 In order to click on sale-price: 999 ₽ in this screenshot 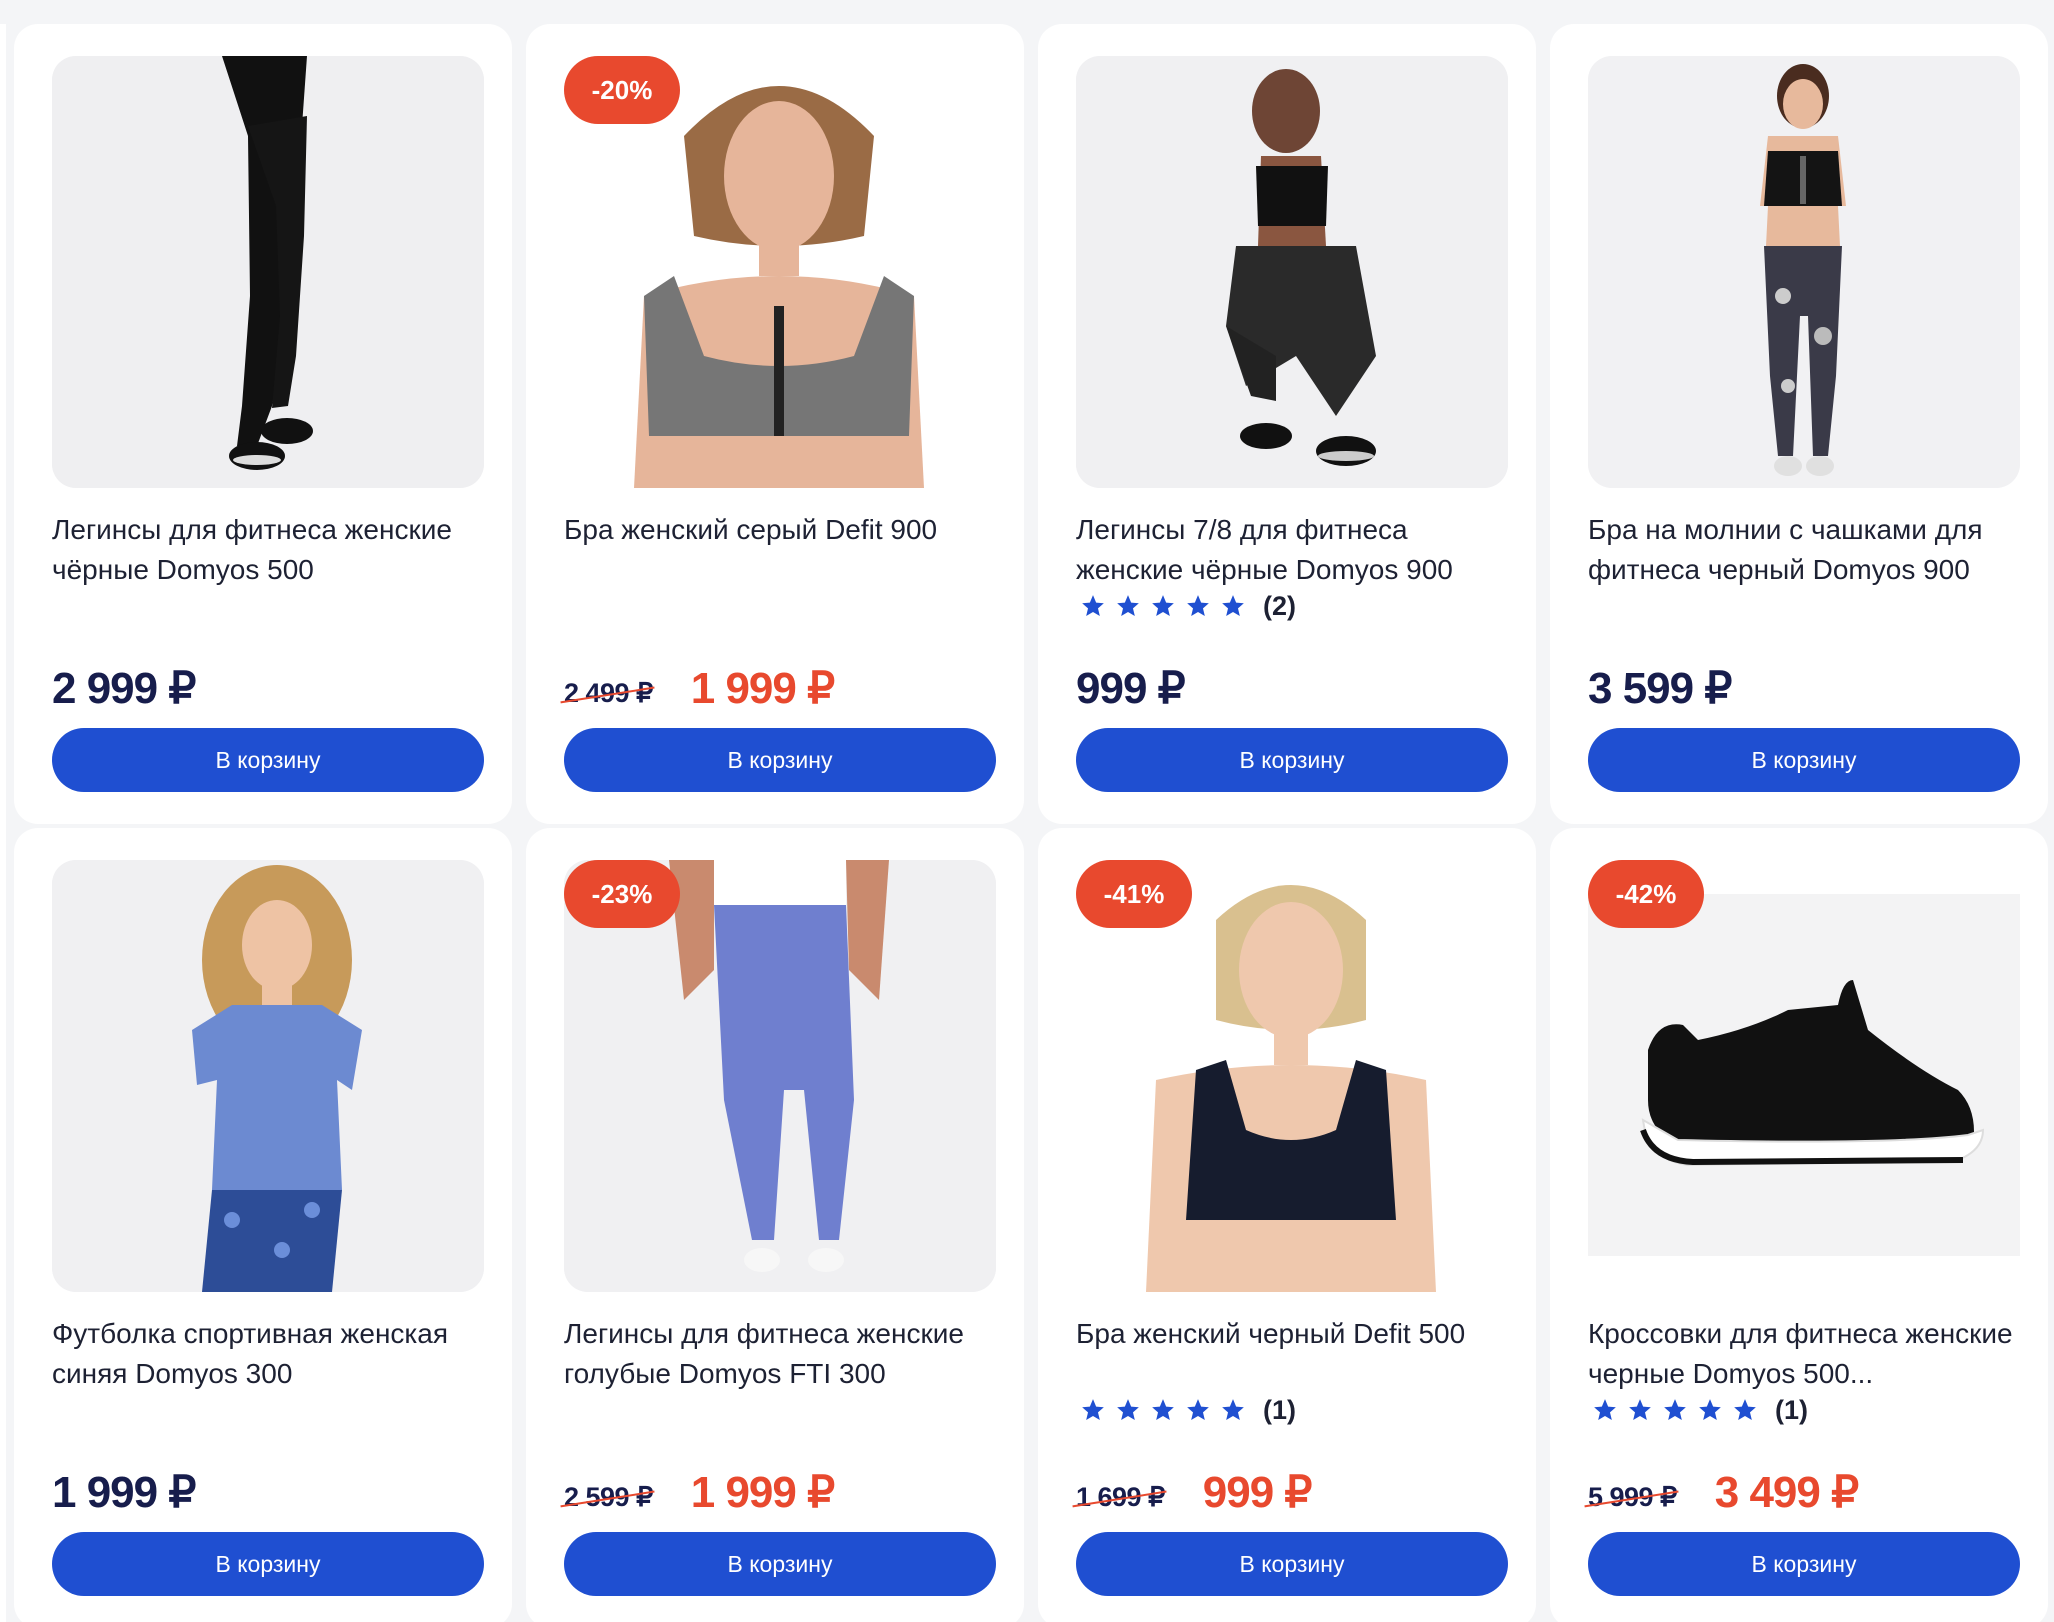, I will do `click(1257, 1492)`.